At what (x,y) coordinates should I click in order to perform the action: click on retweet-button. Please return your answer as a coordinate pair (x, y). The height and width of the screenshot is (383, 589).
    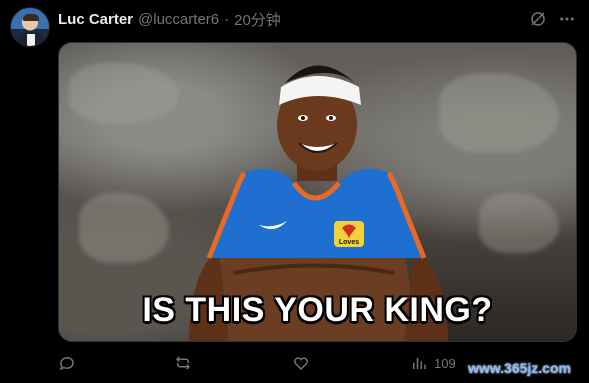
    Looking at the image, I should click on (183, 363).